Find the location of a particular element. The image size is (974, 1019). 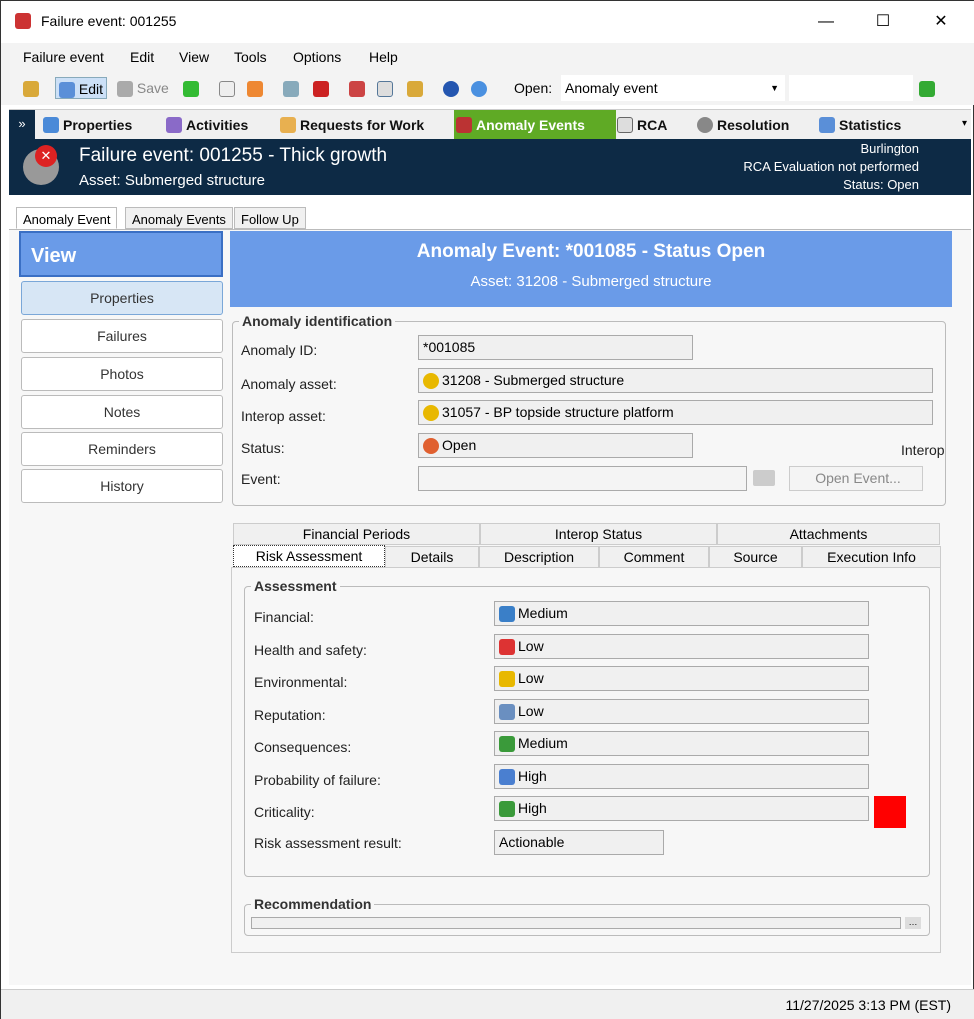

tab-financial-periods: Financial Periods is located at coordinates (356, 534).